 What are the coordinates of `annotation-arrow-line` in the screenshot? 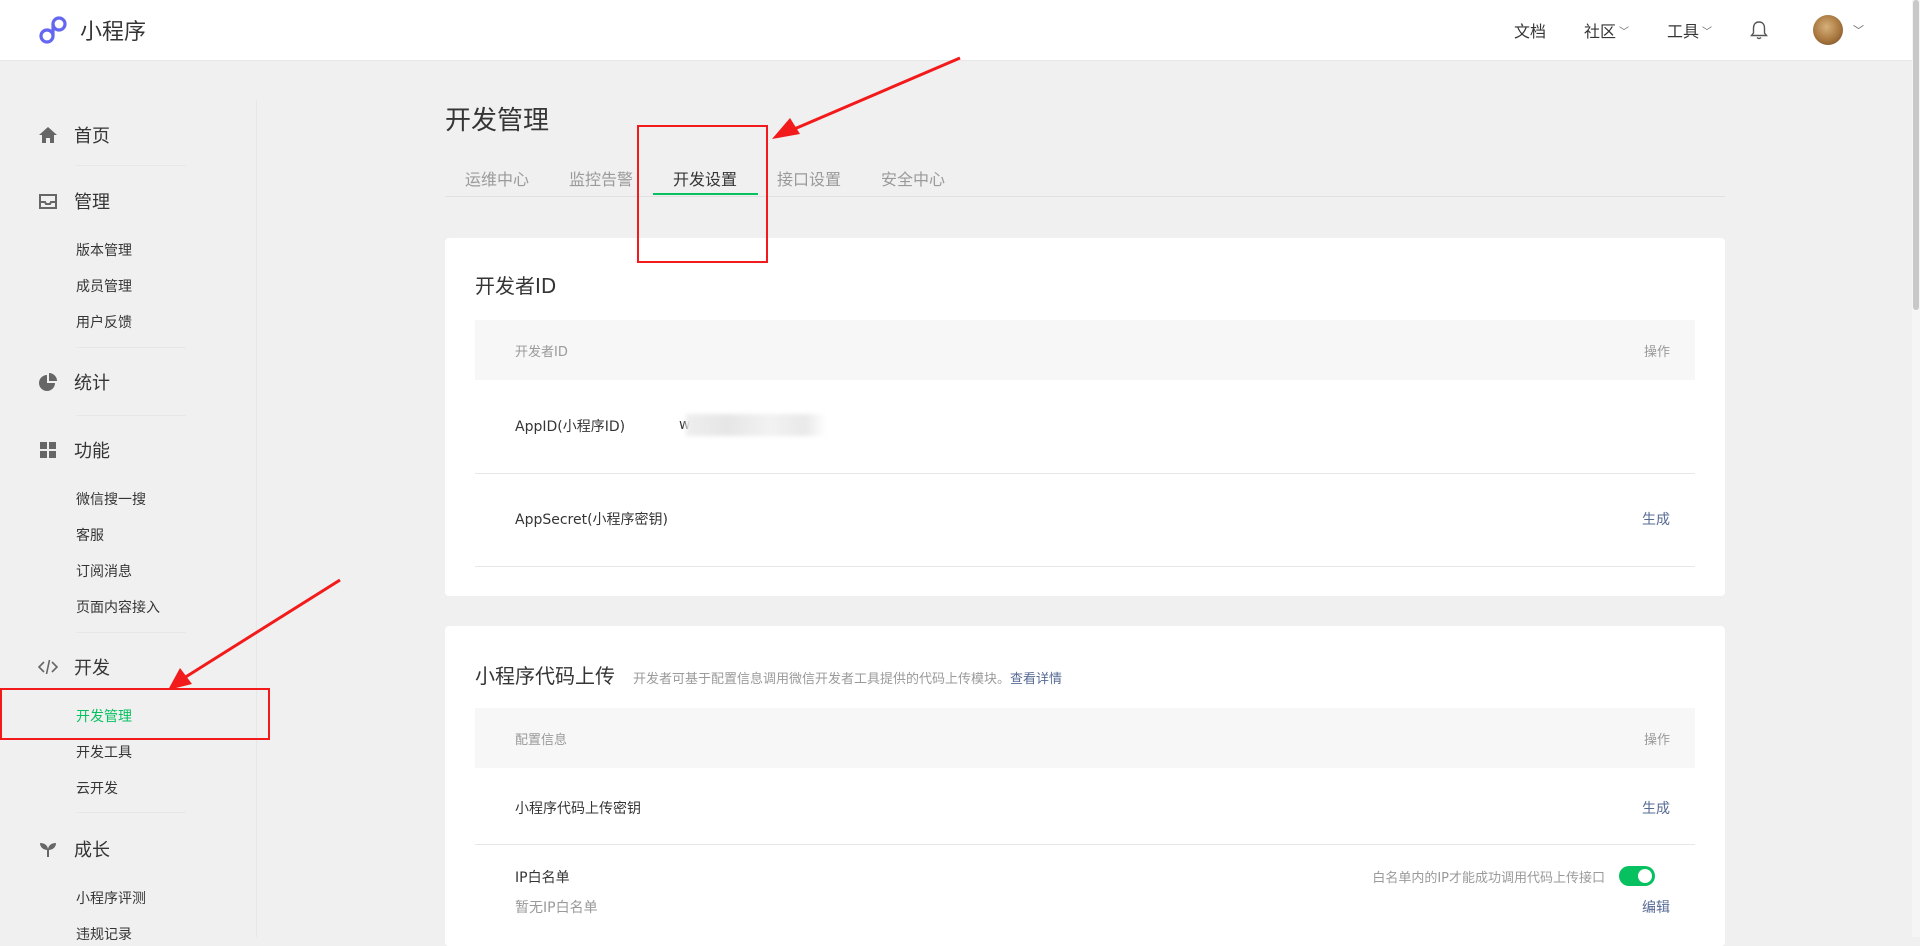 It's located at (876, 94).